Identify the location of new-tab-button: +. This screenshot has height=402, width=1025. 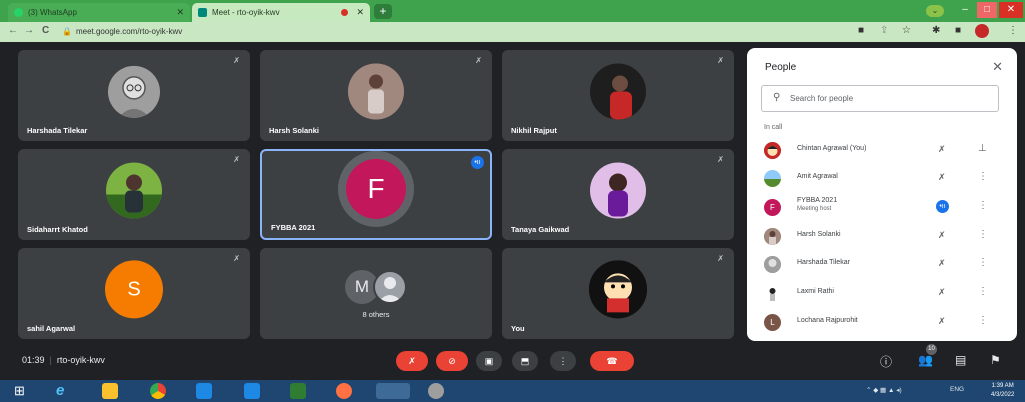
(383, 11).